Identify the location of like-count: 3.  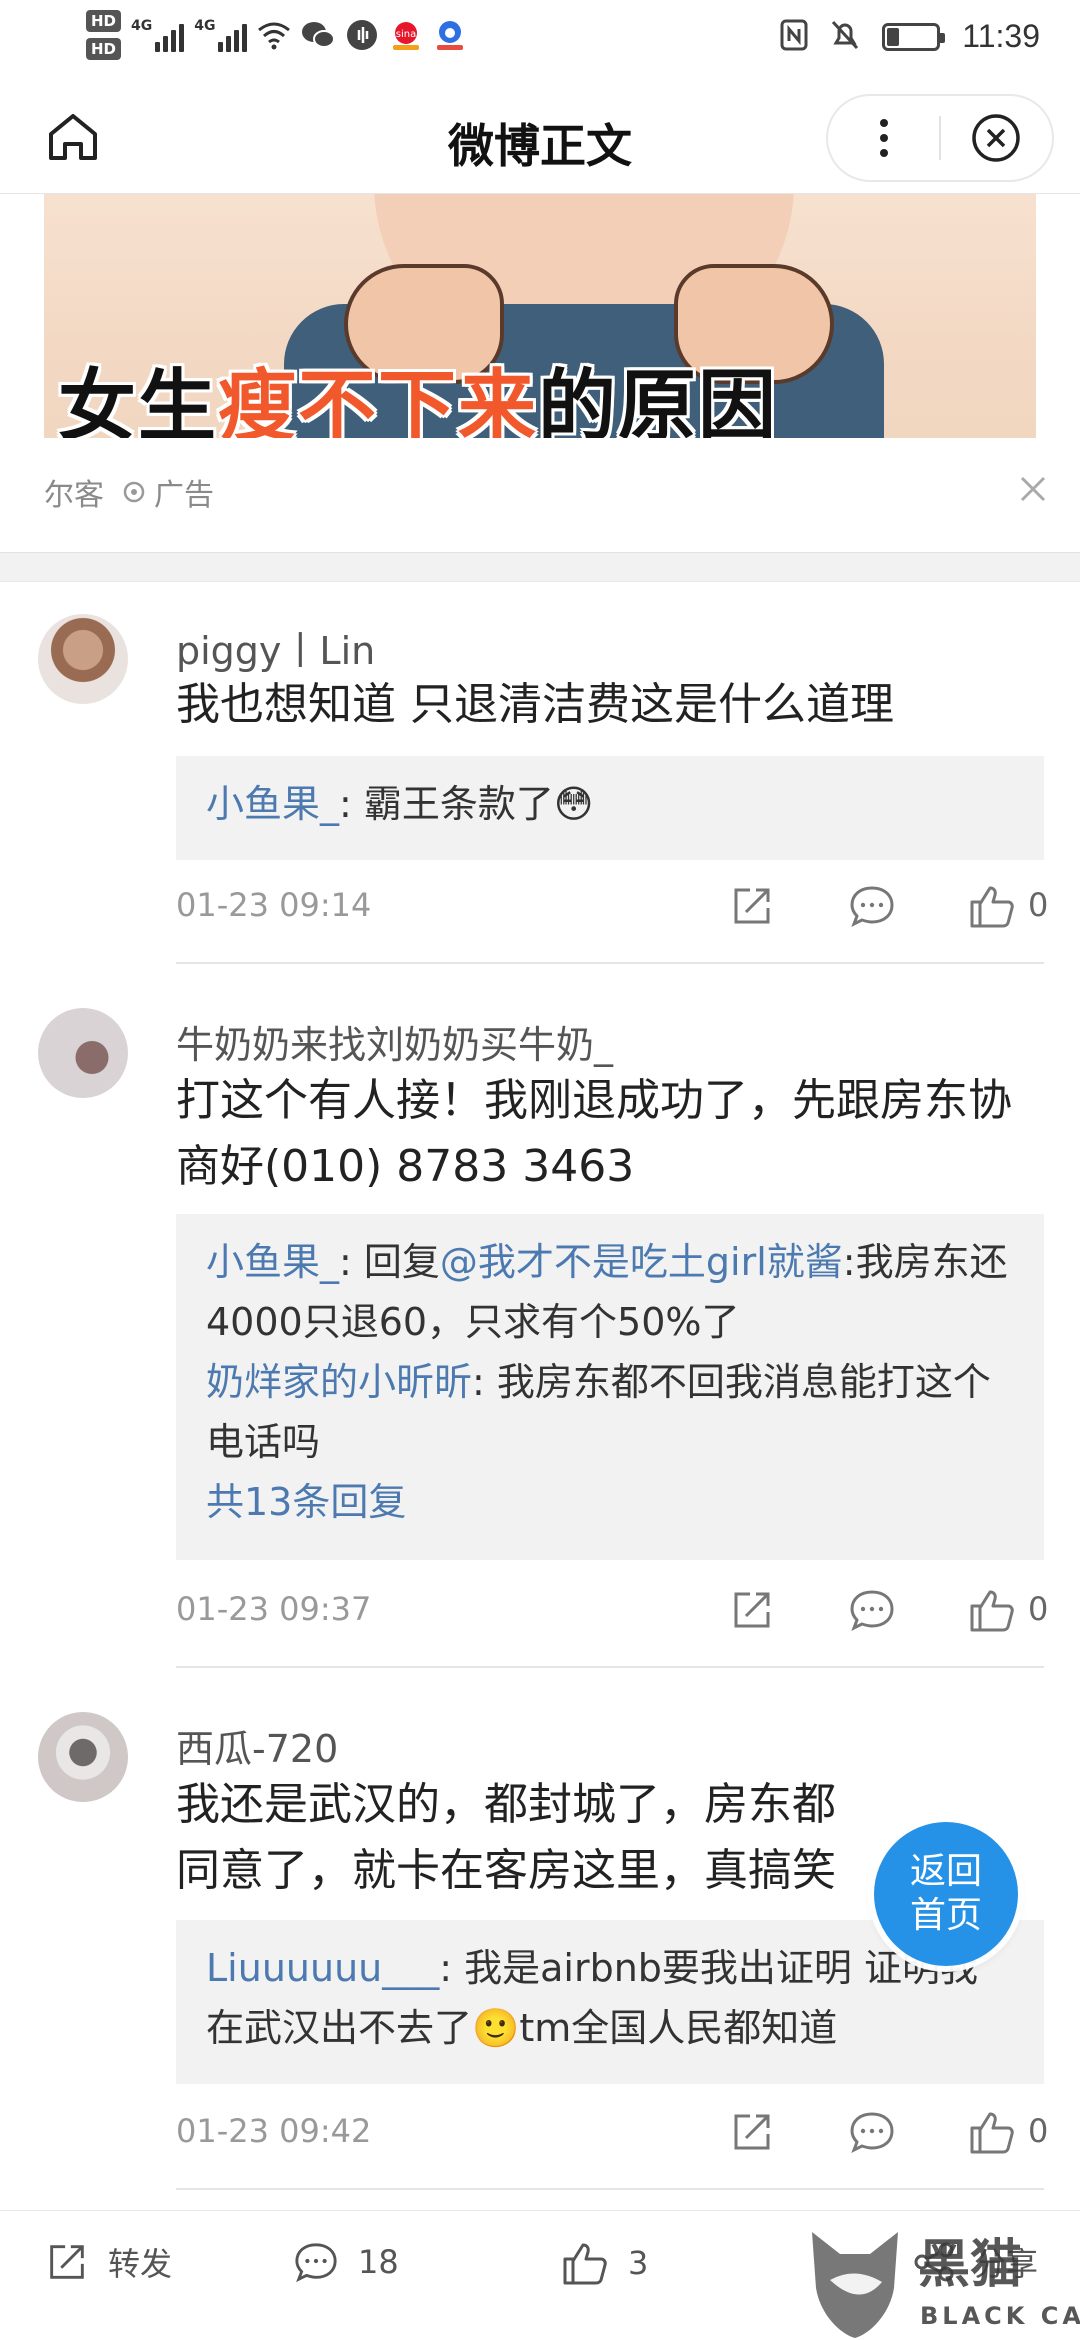
(638, 2263).